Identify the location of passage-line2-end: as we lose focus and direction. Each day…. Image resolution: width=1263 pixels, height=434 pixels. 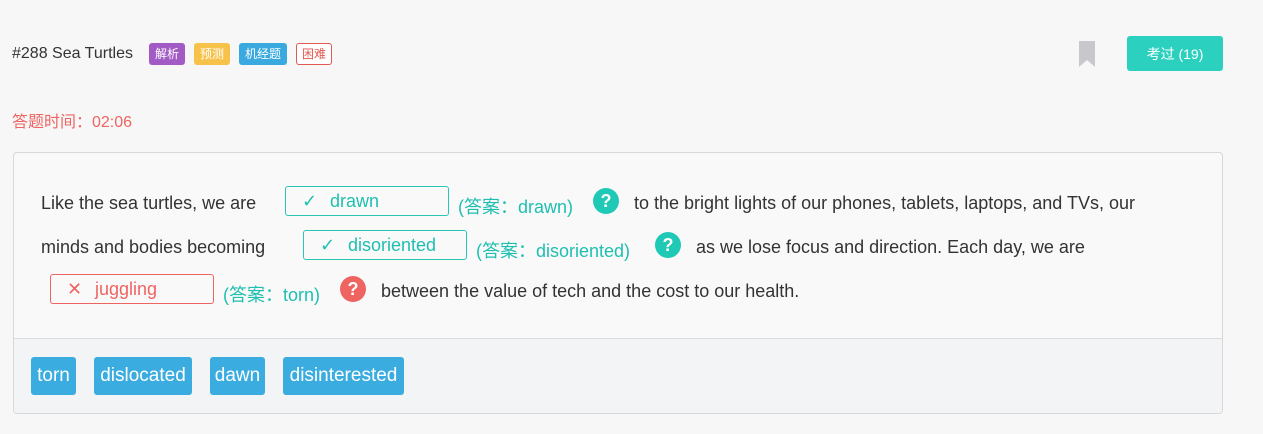
(890, 247).